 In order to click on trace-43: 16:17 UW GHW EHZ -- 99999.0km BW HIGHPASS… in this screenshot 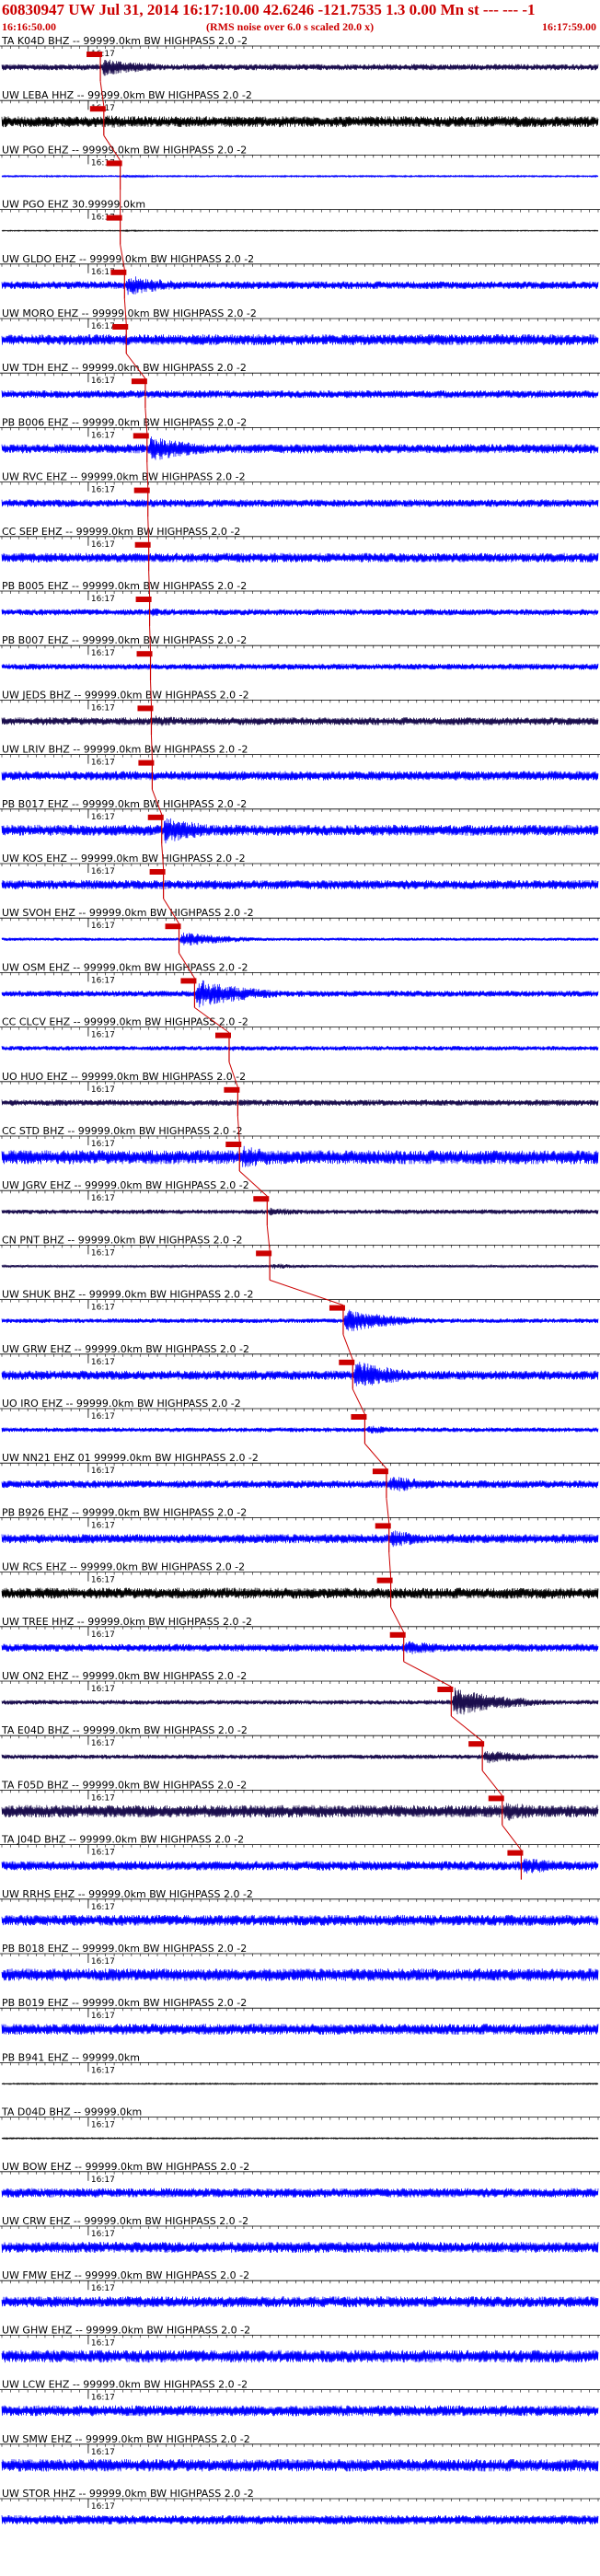, I will do `click(300, 2343)`.